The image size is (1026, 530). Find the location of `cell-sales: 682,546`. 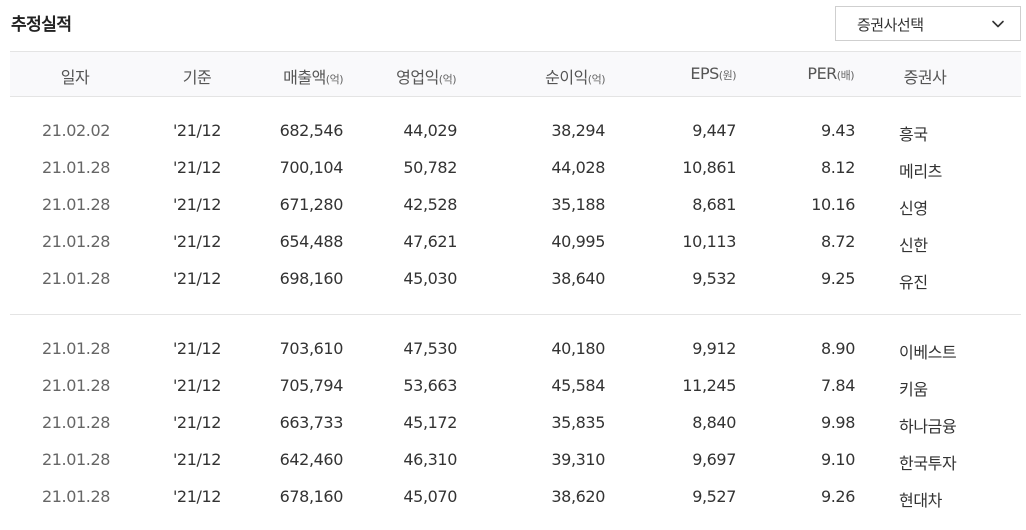

cell-sales: 682,546 is located at coordinates (311, 130).